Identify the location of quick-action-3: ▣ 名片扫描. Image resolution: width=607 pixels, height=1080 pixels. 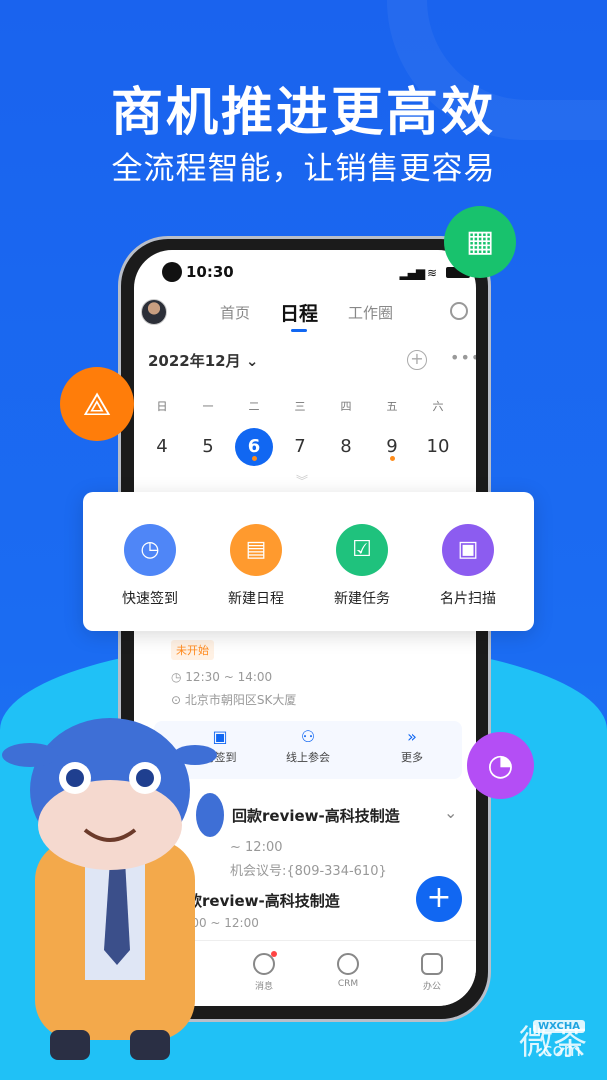
(468, 566).